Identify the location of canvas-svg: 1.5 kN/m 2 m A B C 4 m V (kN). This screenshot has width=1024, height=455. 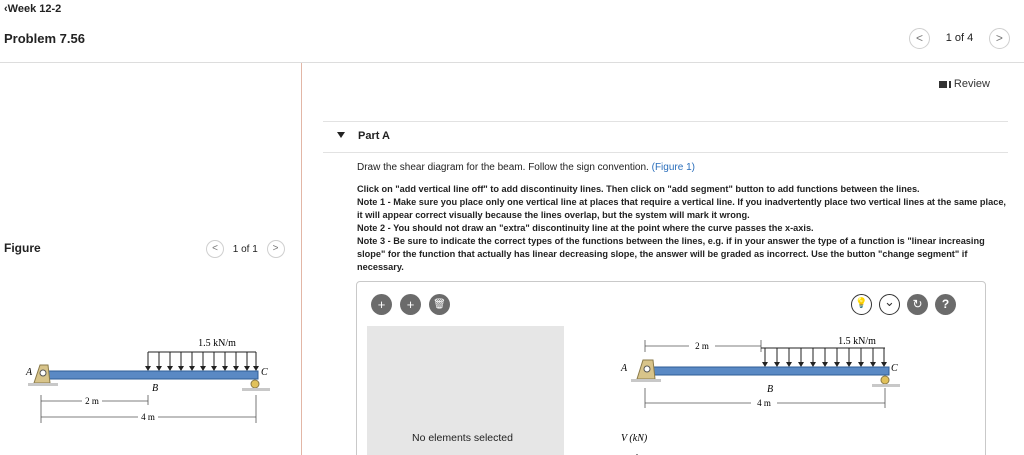
(760, 395).